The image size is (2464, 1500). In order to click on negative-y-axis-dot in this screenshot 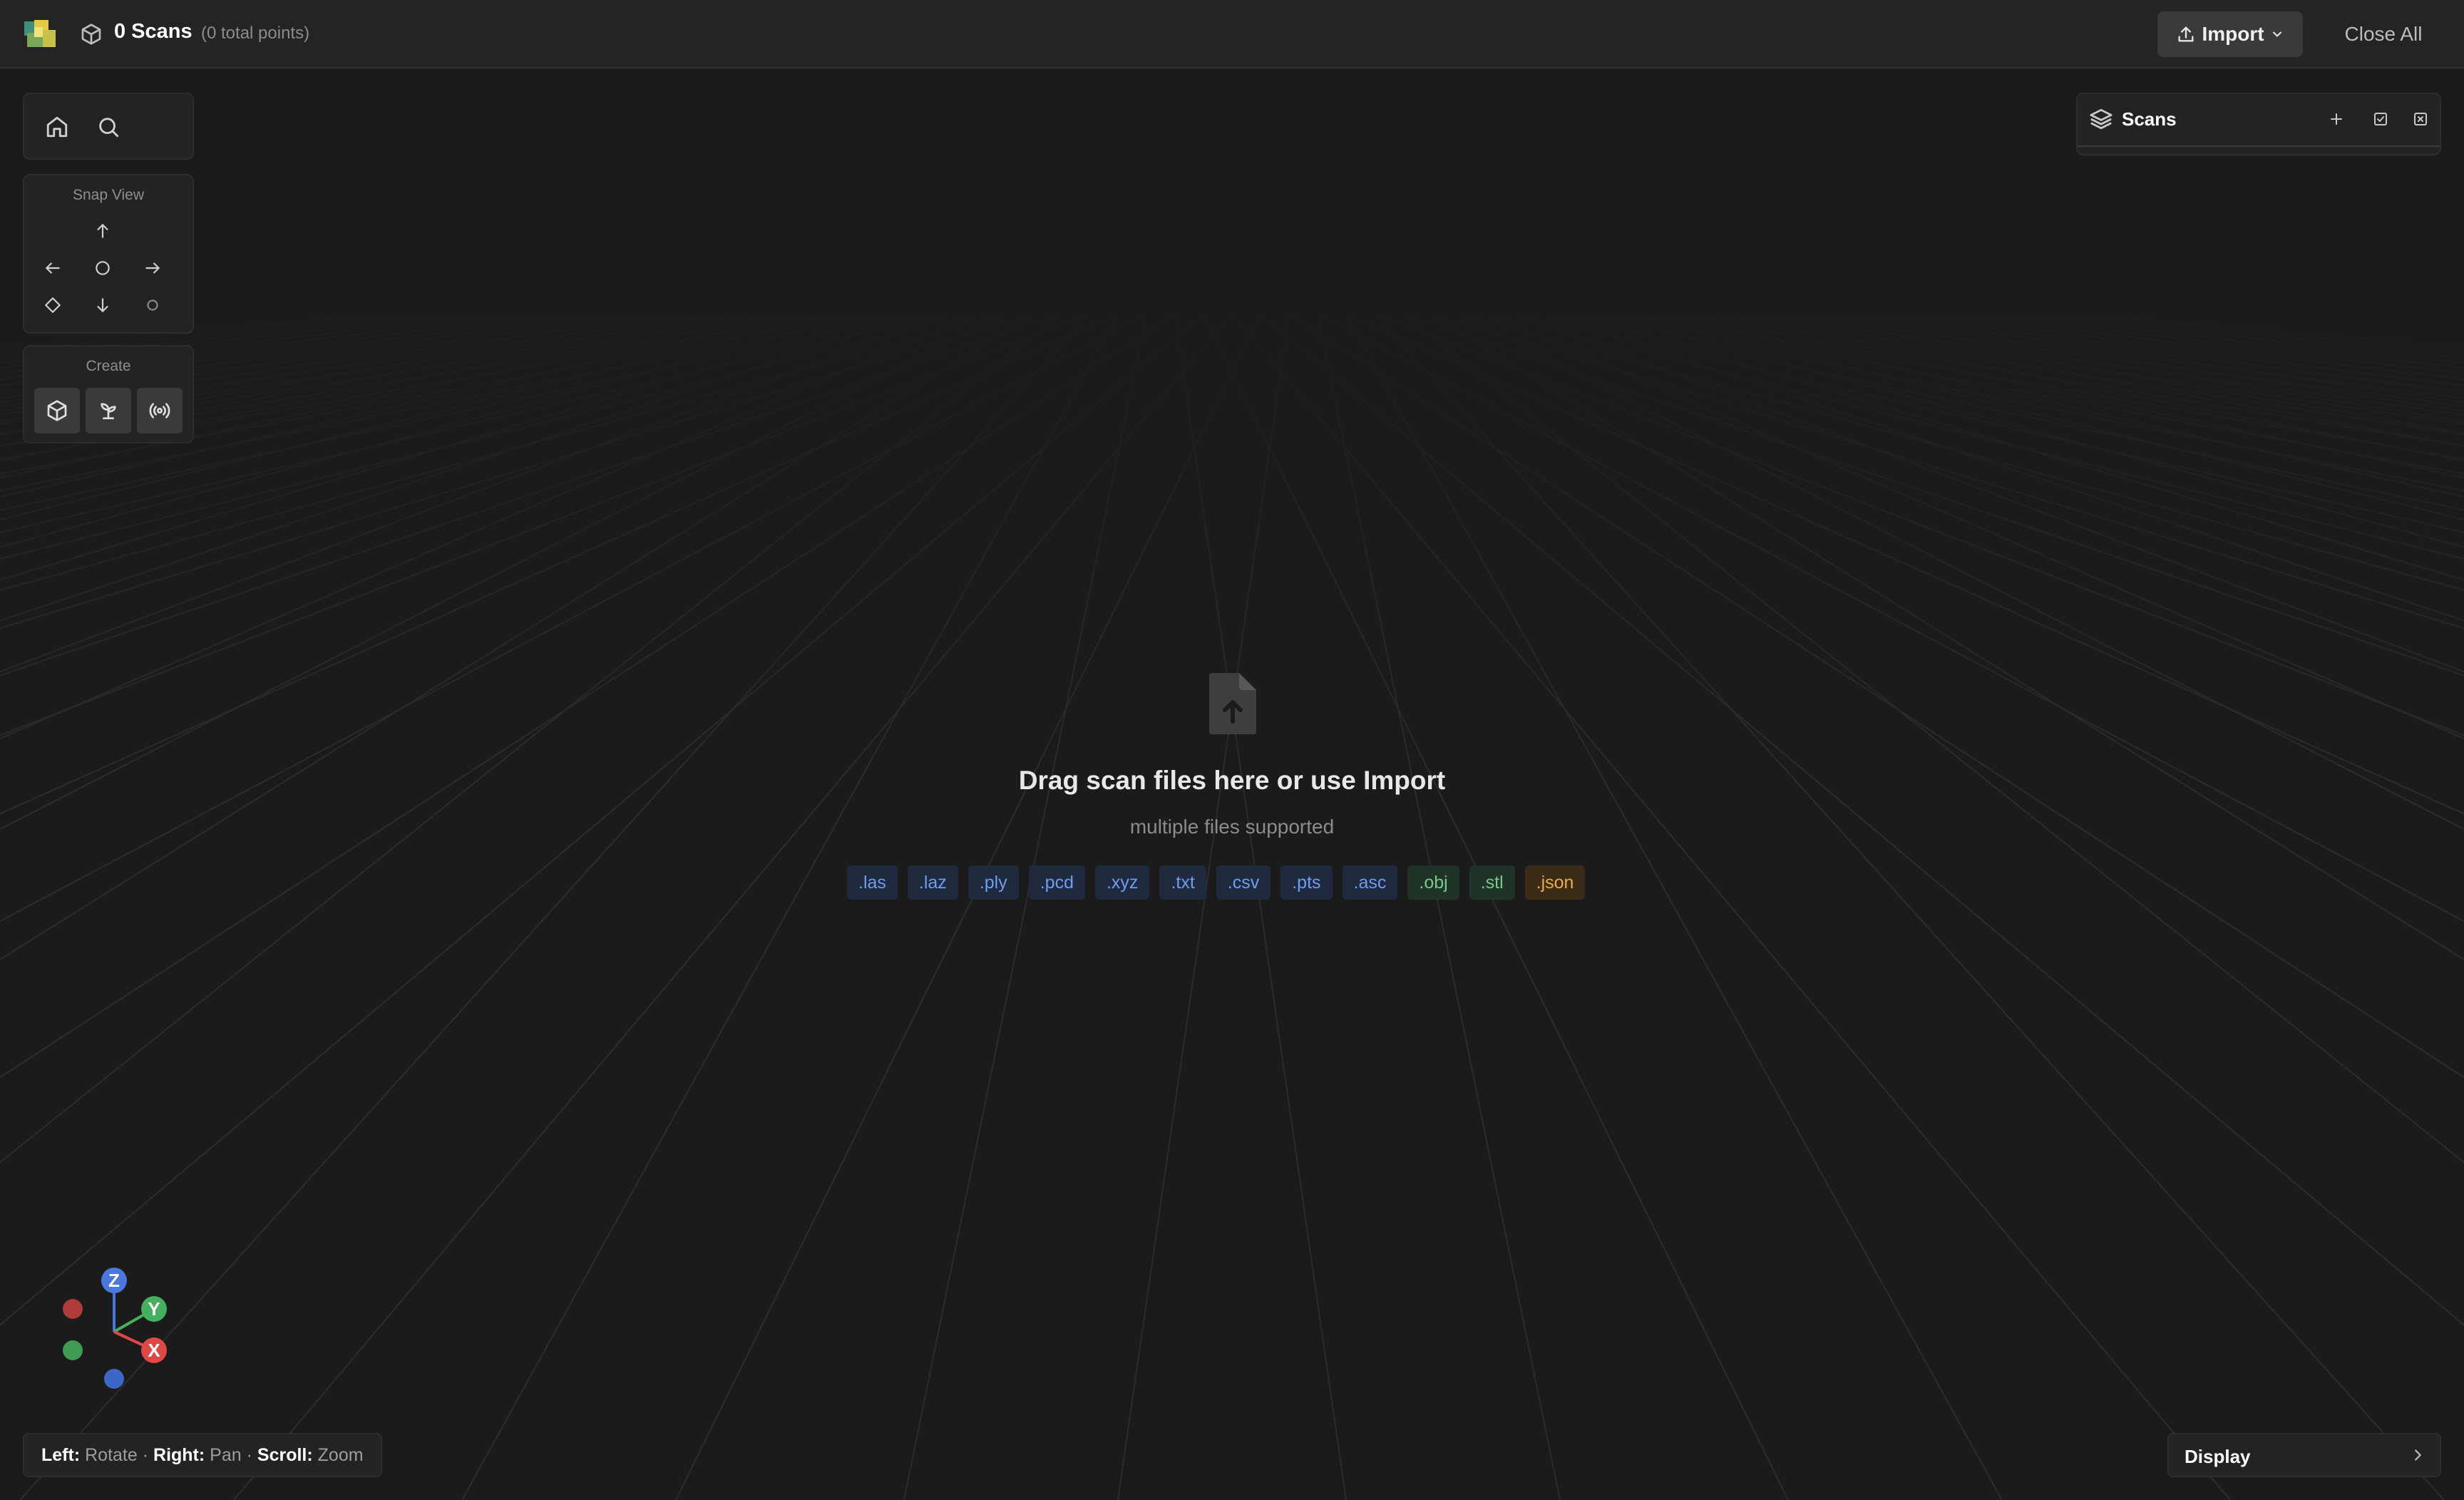, I will do `click(73, 1350)`.